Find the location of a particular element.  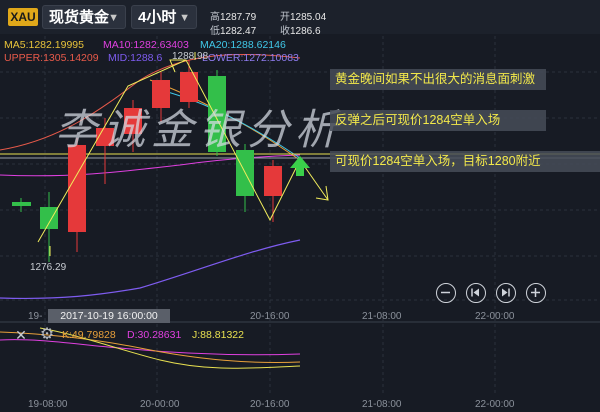

crosshair-time-tooltip: 2017-10-19 16:00:00 is located at coordinates (109, 316).